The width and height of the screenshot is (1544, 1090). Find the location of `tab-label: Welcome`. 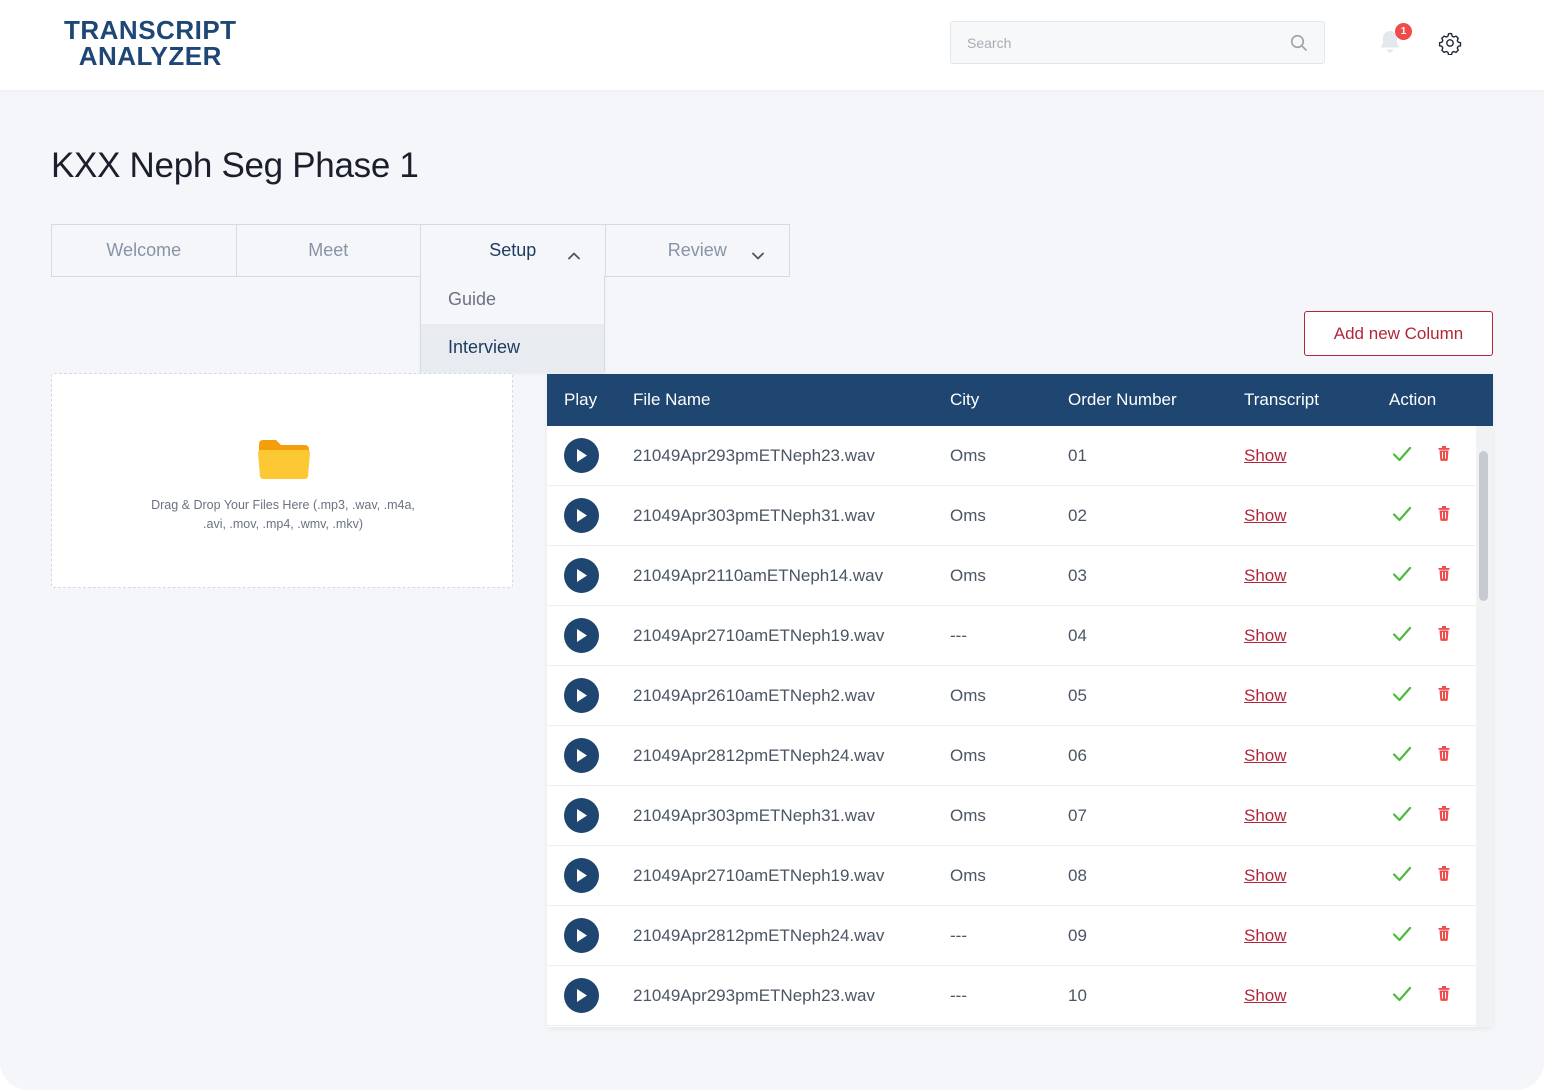

tab-label: Welcome is located at coordinates (144, 250).